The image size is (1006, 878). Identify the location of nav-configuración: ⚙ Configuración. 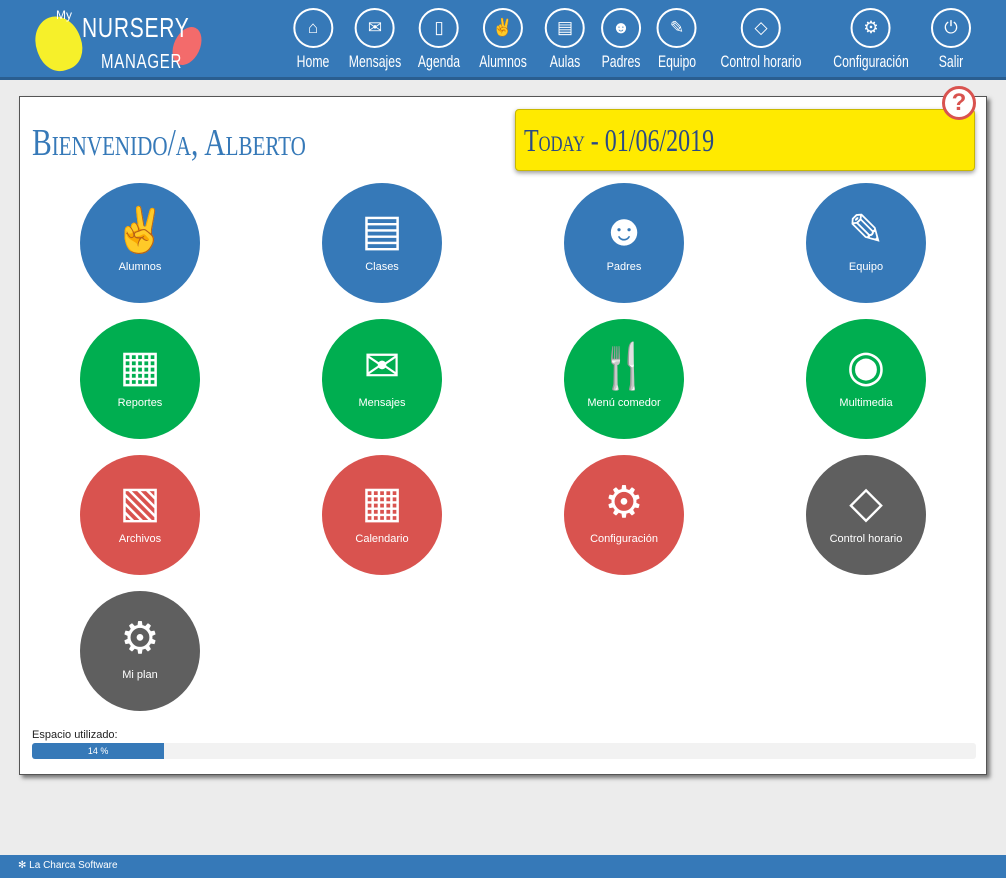
(871, 40).